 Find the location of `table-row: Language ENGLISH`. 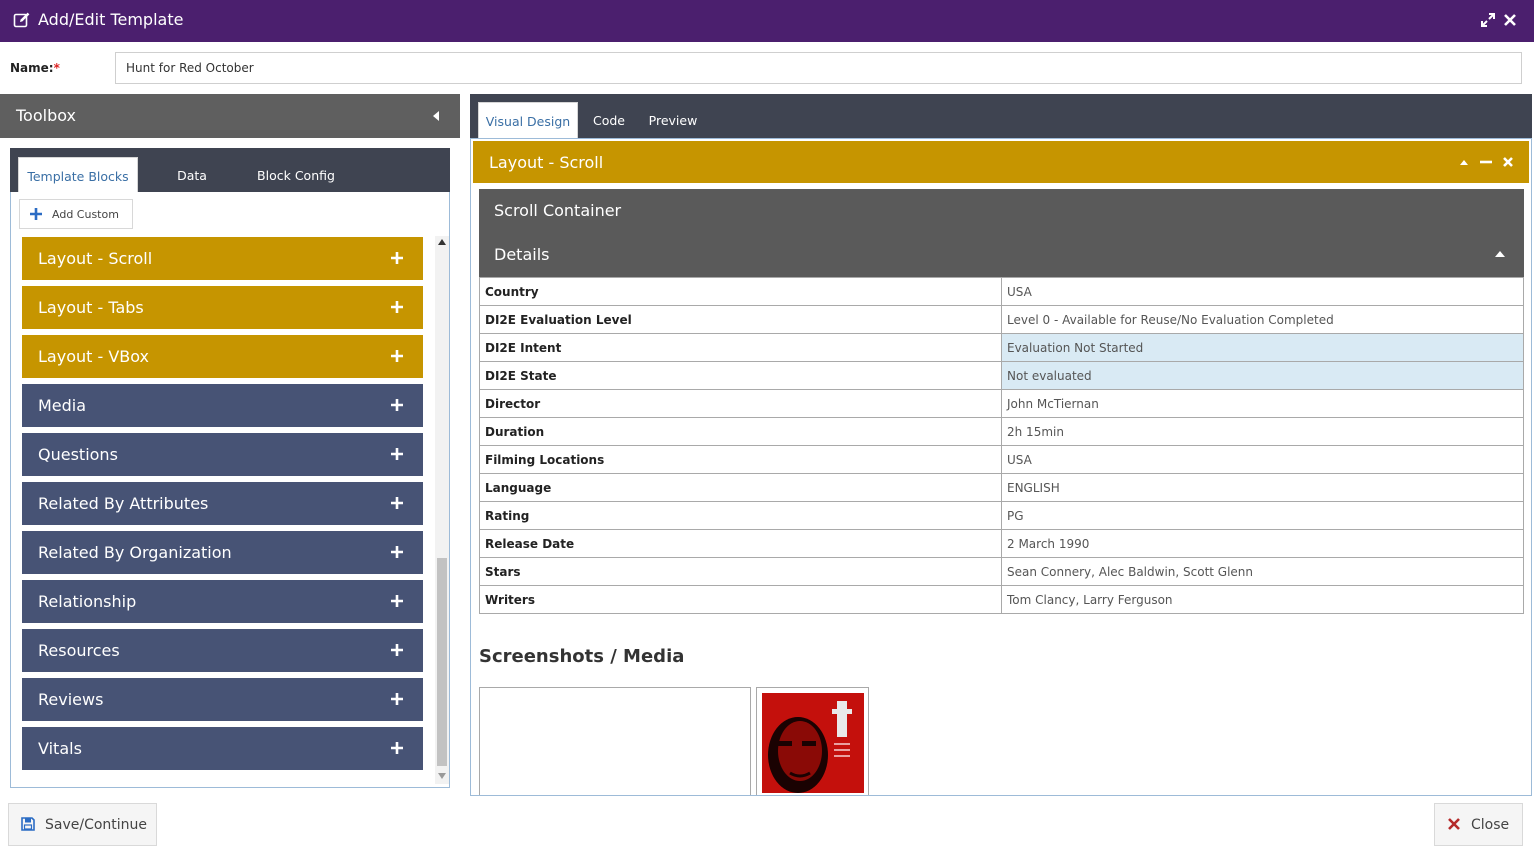

table-row: Language ENGLISH is located at coordinates (1001, 487).